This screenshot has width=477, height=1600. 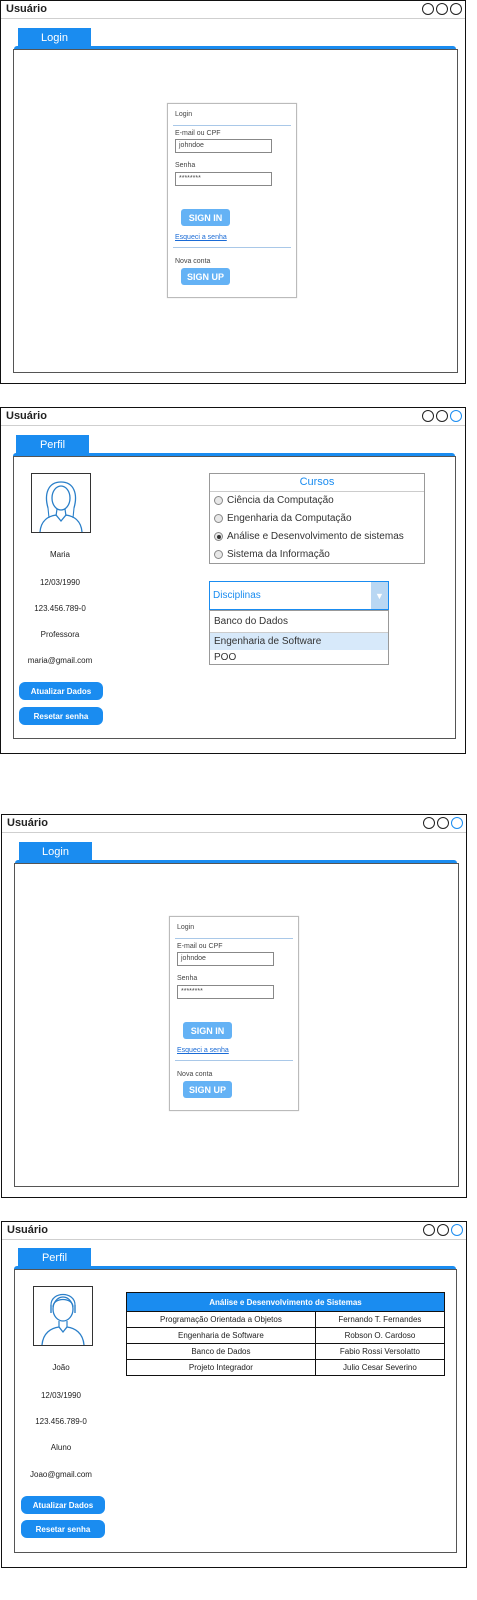 What do you see at coordinates (278, 554) in the screenshot?
I see `radio-label: Sistema da Informação` at bounding box center [278, 554].